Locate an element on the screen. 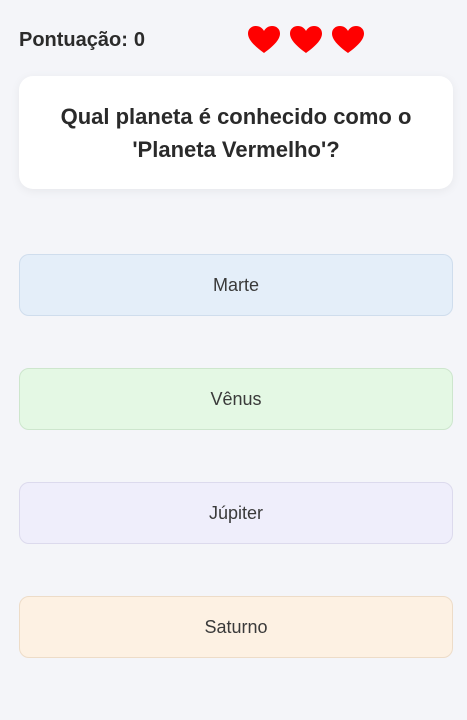  answer-option-jupiter: Júpiter is located at coordinates (236, 513).